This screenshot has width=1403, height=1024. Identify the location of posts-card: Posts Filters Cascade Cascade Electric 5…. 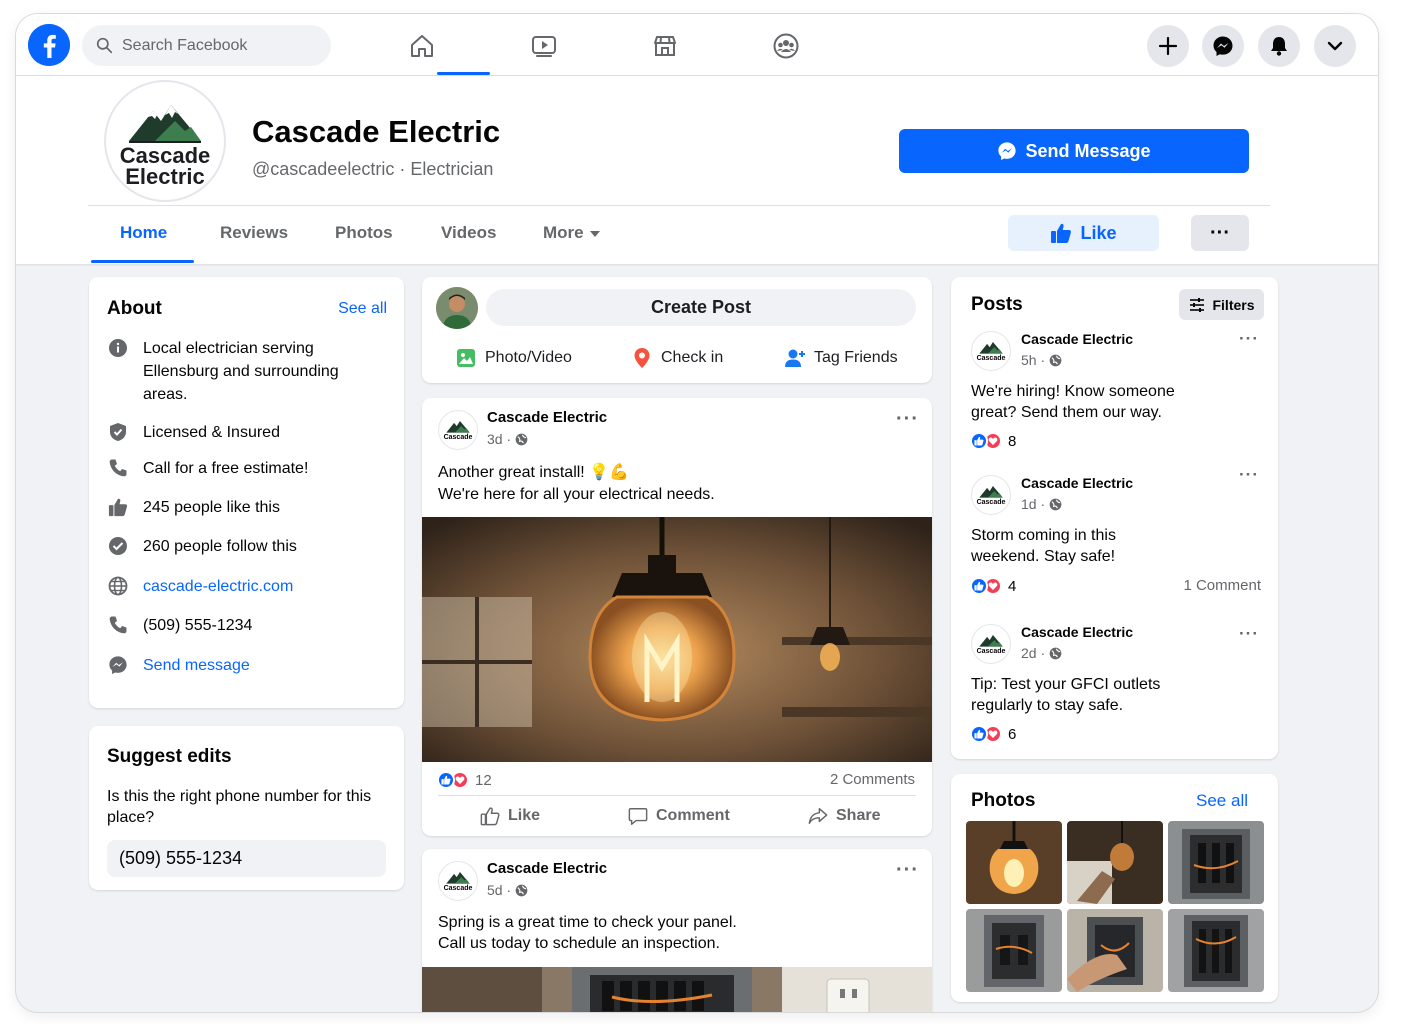
(1114, 518).